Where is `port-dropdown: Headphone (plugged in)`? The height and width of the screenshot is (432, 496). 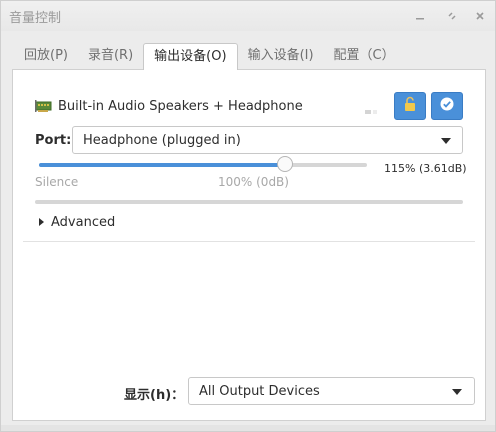 port-dropdown: Headphone (plugged in) is located at coordinates (267, 140).